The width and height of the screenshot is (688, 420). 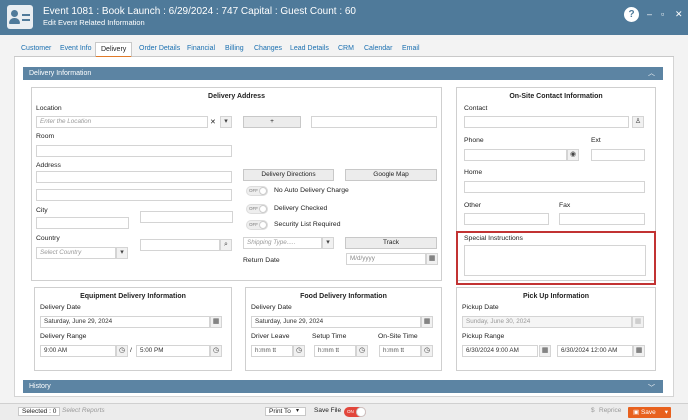 What do you see at coordinates (651, 386) in the screenshot?
I see `expand-chevron-icon: ︿` at bounding box center [651, 386].